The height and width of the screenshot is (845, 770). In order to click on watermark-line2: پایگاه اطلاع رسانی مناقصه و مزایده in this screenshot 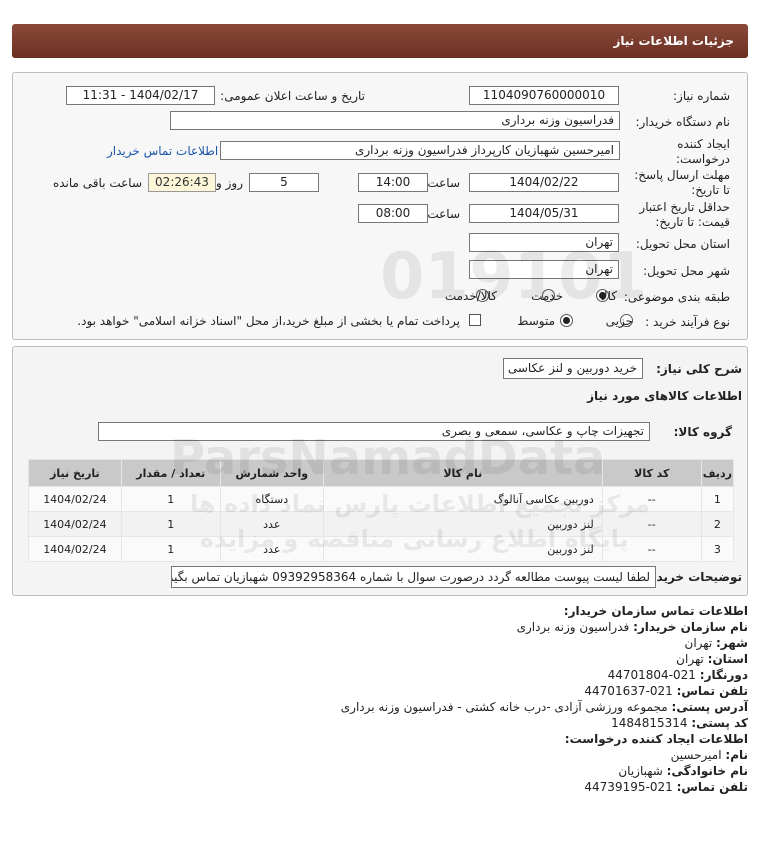, I will do `click(414, 539)`.